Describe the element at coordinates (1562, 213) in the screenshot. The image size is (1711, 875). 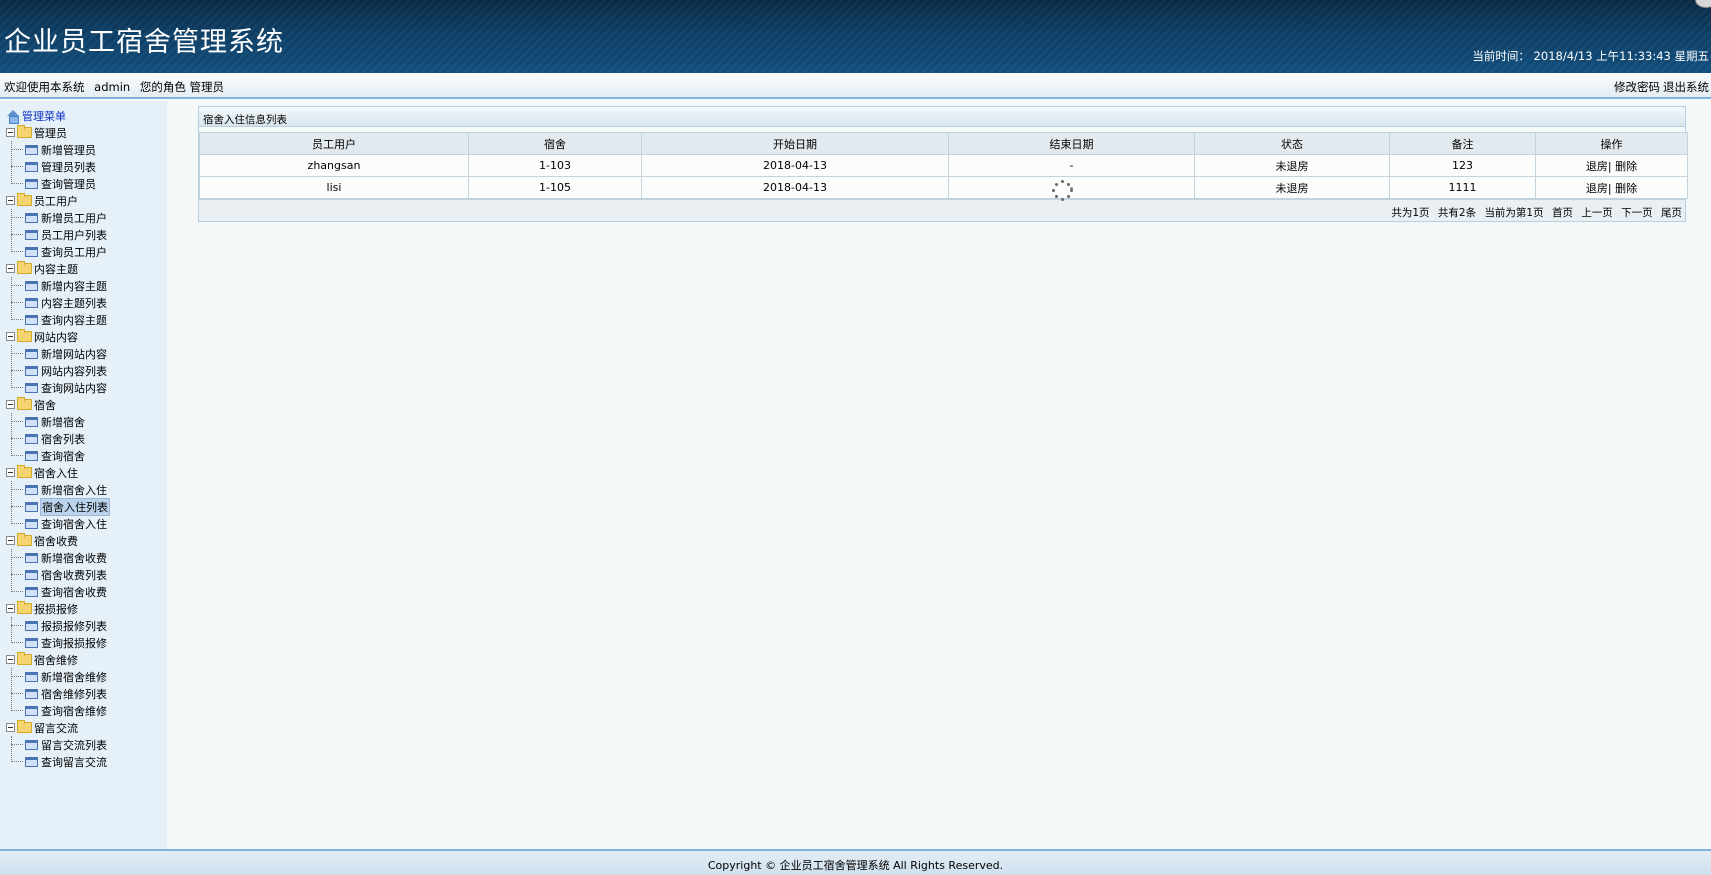
I see `pager-first-link: 首页` at that location.